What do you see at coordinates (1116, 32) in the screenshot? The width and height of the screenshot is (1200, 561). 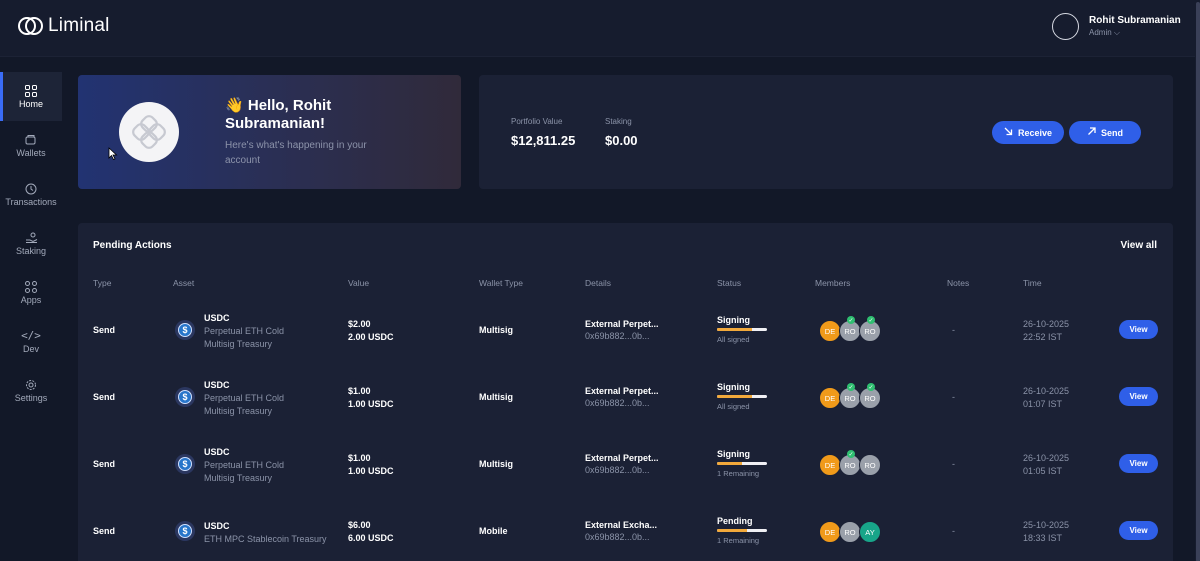 I see `chevron-down-icon: ⌵` at bounding box center [1116, 32].